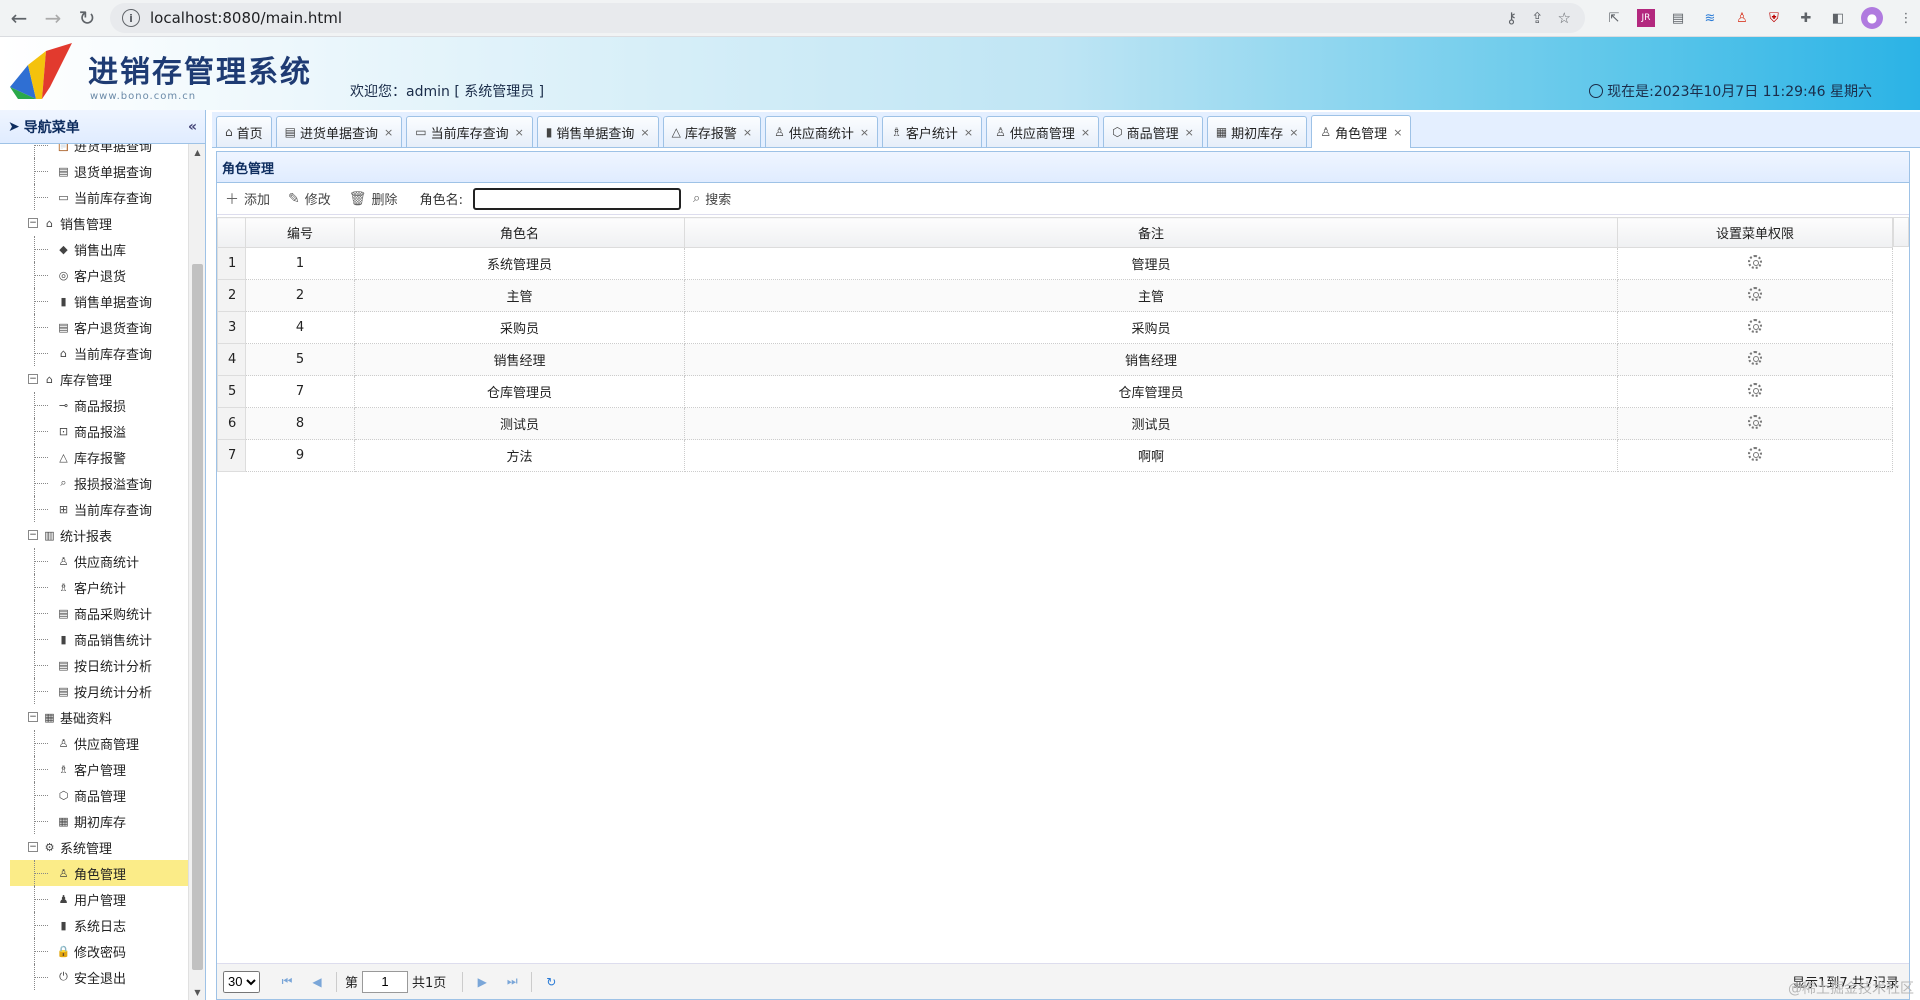  What do you see at coordinates (94, 925) in the screenshot?
I see `nav-item: ▮ 系统日志` at bounding box center [94, 925].